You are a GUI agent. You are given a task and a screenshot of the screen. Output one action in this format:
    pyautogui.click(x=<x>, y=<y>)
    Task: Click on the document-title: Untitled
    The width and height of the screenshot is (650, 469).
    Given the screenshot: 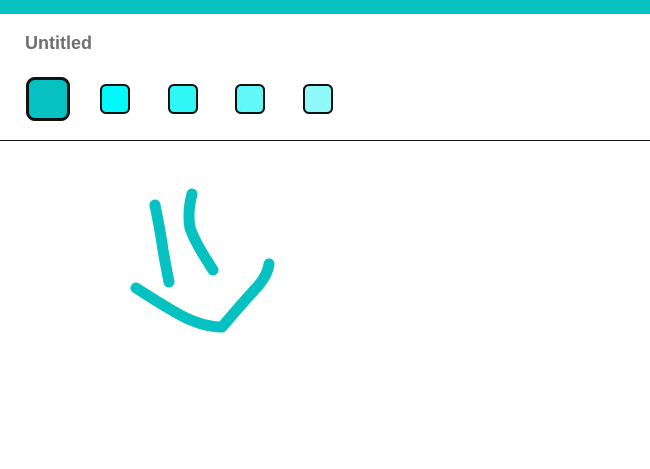 What is the action you would take?
    pyautogui.click(x=58, y=43)
    